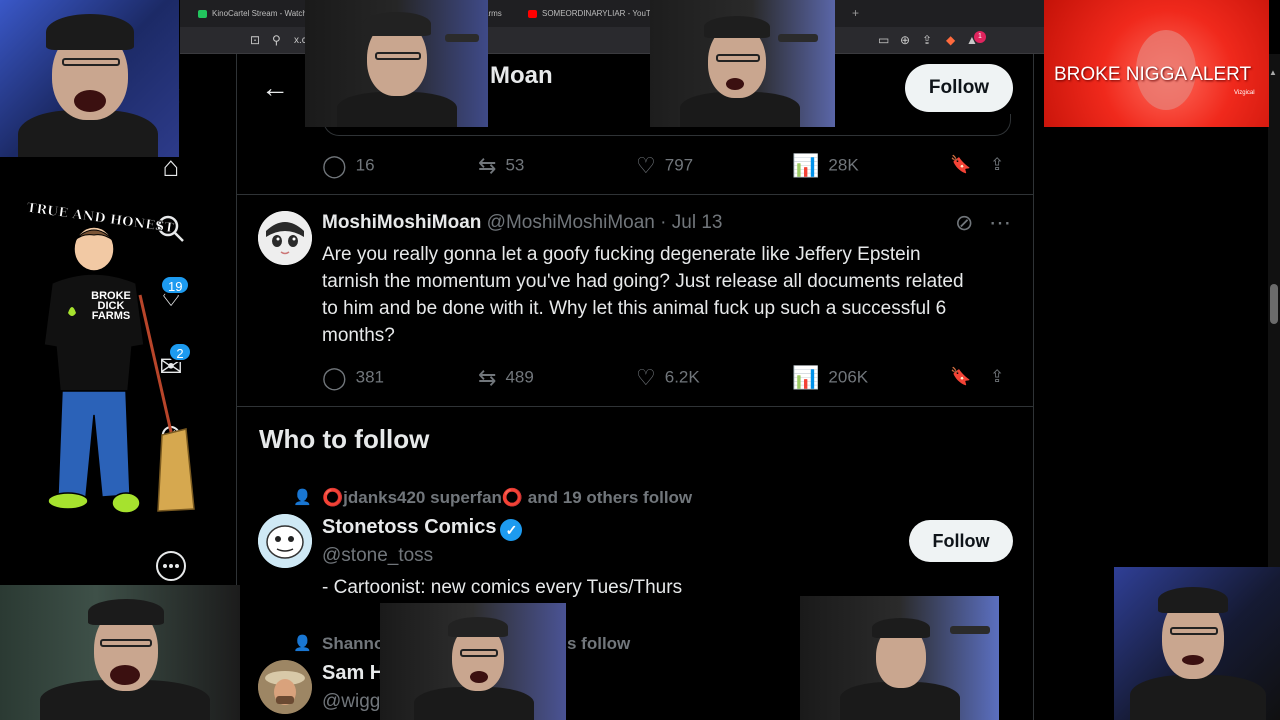  What do you see at coordinates (344, 439) in the screenshot?
I see `who-to-follow-title: Who to follow` at bounding box center [344, 439].